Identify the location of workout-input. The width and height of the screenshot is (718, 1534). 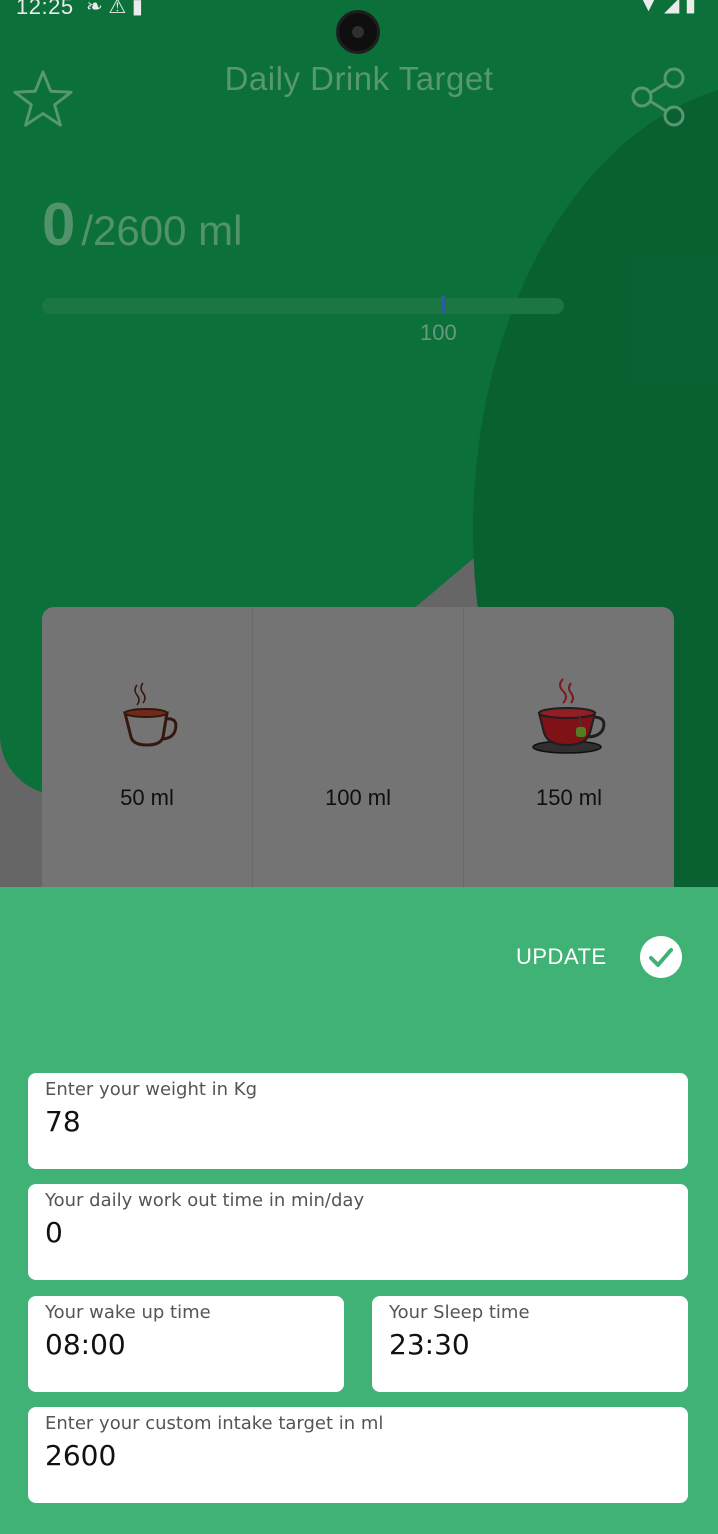
(358, 1232).